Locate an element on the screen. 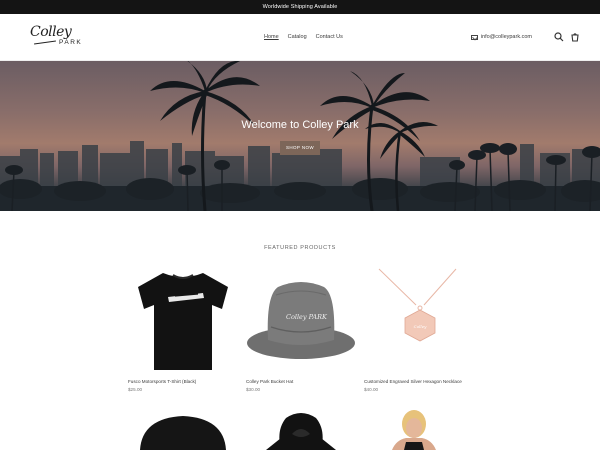  product-card: Fusco Motorsports T-Shirt (Black) $25.00 is located at coordinates (183, 328).